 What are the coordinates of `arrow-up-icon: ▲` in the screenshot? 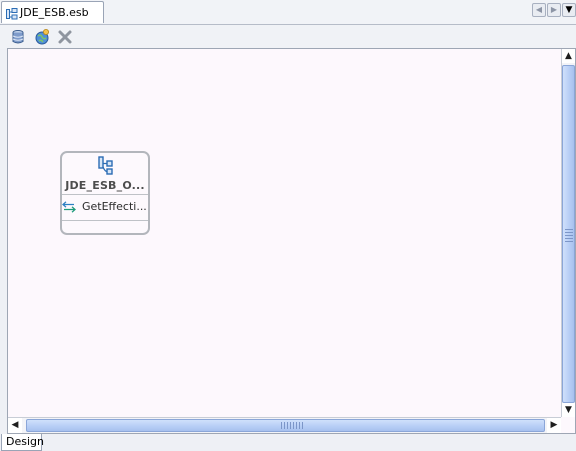 It's located at (568, 56).